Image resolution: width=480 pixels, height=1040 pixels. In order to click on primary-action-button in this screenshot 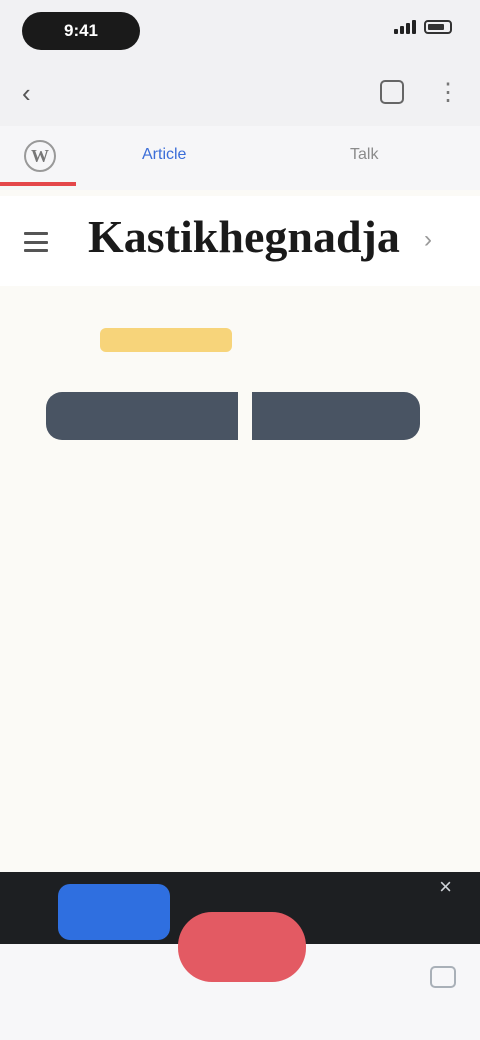, I will do `click(114, 912)`.